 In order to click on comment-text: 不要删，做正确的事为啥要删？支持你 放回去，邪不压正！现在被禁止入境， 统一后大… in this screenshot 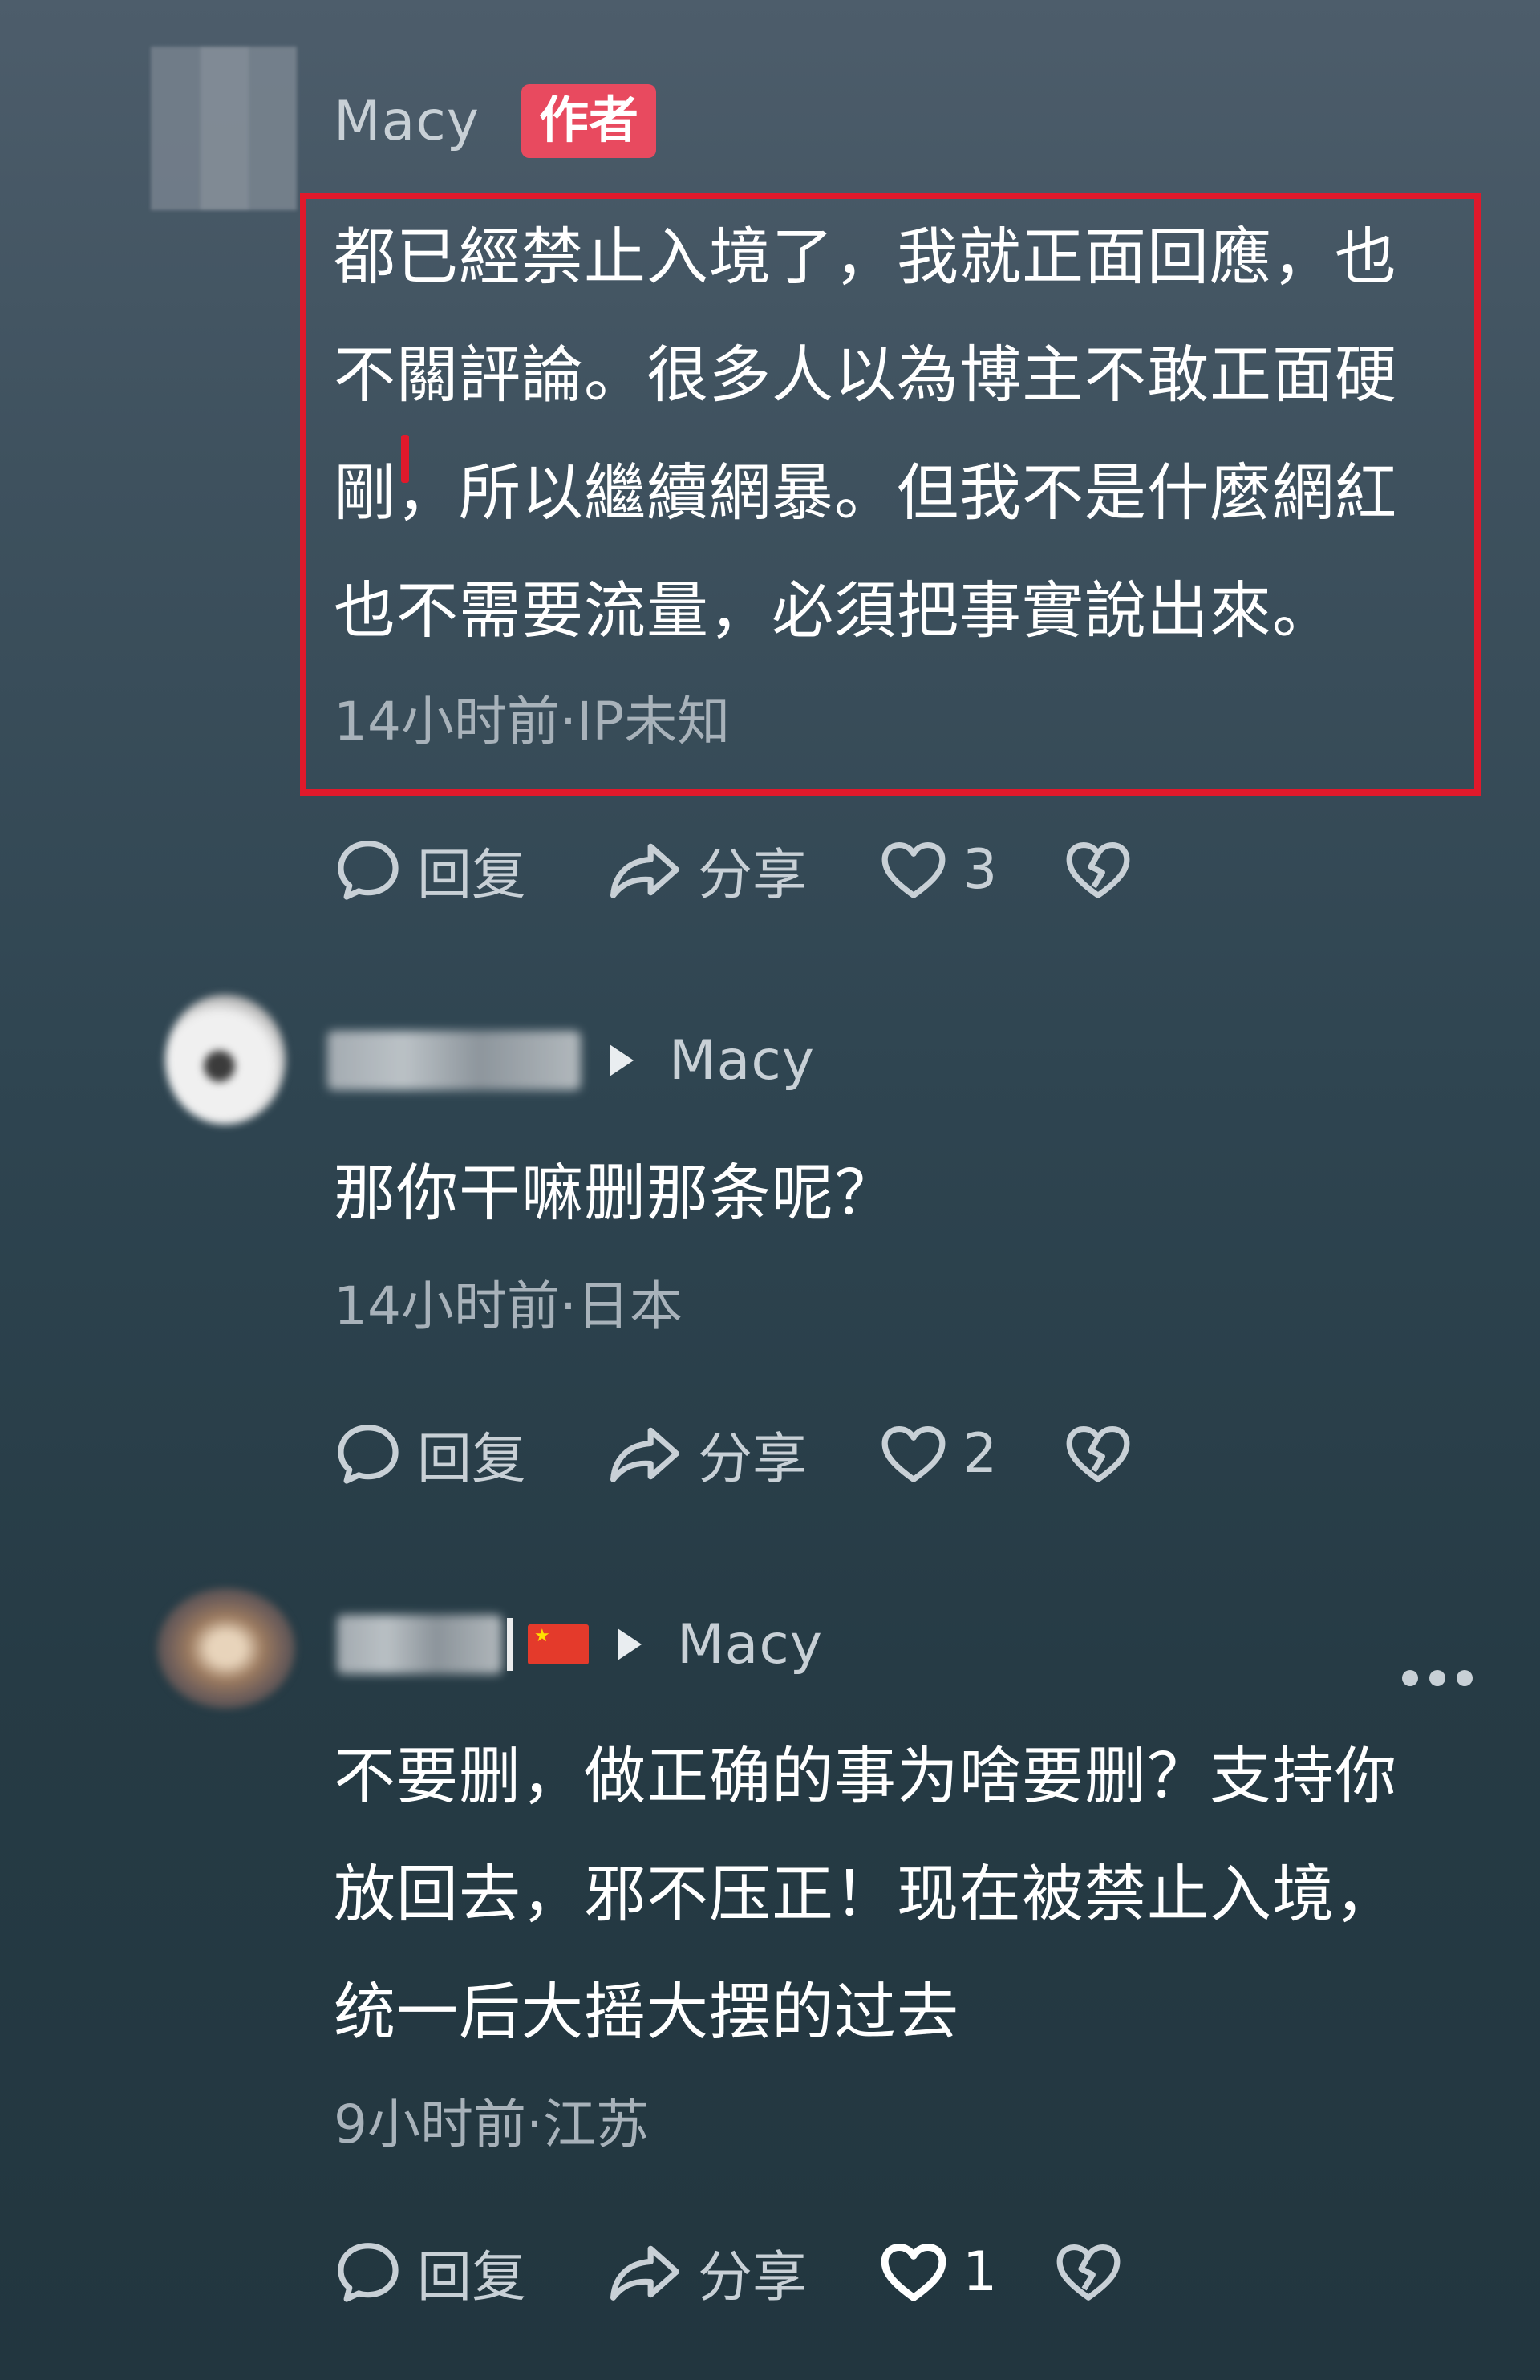, I will do `click(895, 1895)`.